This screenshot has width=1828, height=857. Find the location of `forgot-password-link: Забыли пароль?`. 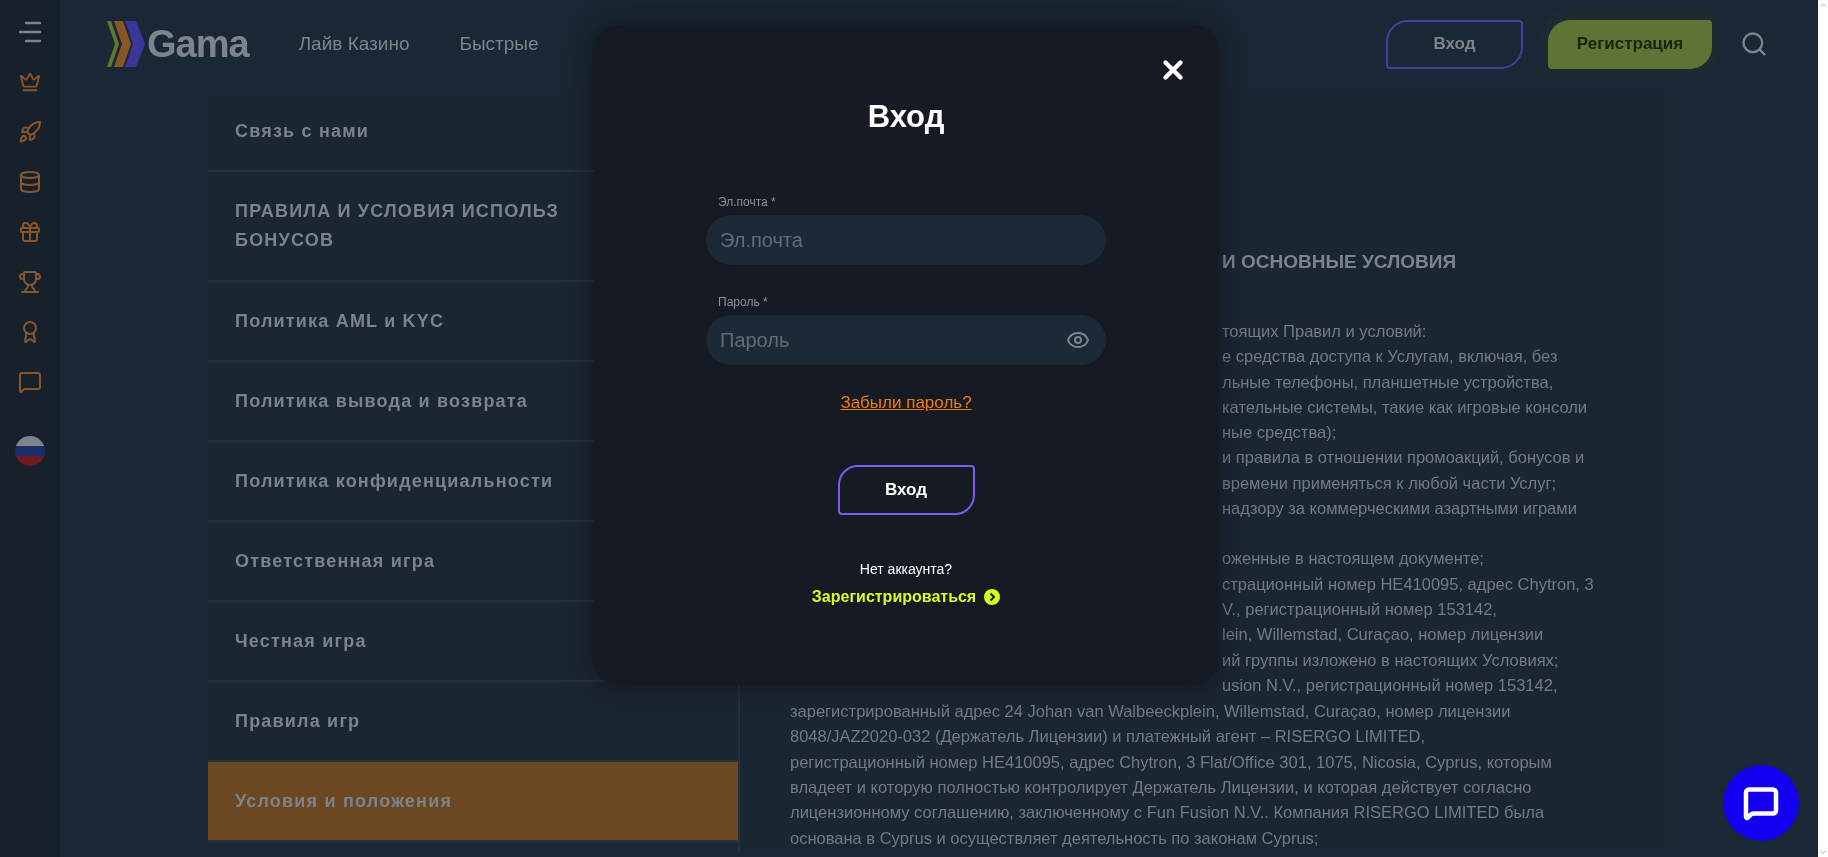

forgot-password-link: Забыли пароль? is located at coordinates (906, 403).